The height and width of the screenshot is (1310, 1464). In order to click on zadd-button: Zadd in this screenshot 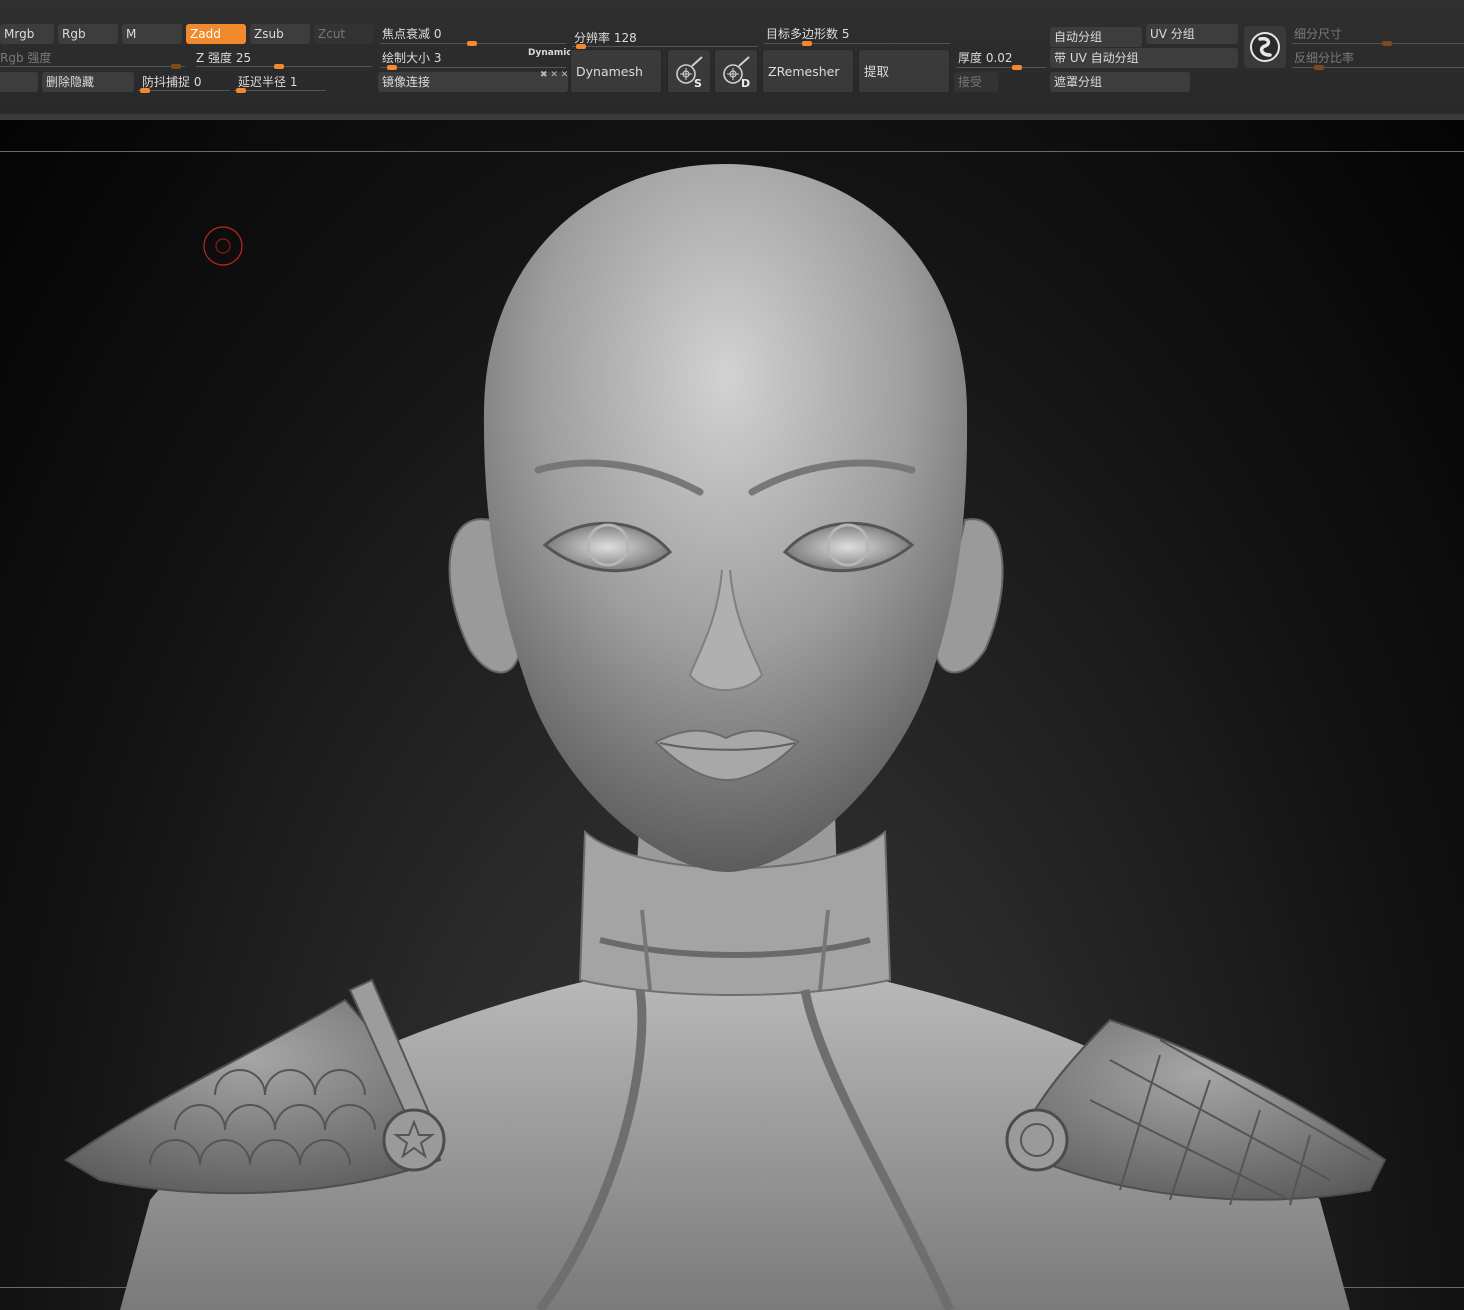, I will do `click(216, 34)`.